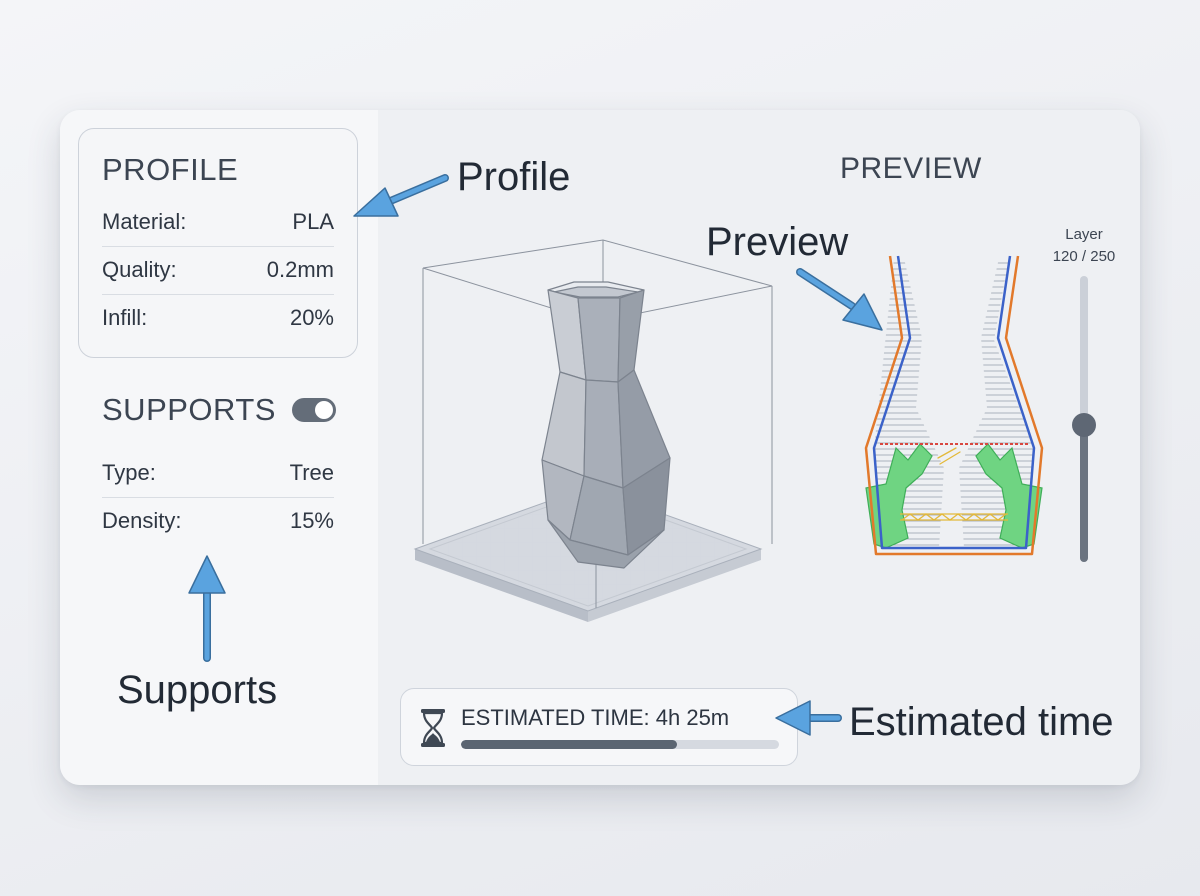 The width and height of the screenshot is (1200, 896). Describe the element at coordinates (808, 718) in the screenshot. I see `arrow-to-estimated-time` at that location.